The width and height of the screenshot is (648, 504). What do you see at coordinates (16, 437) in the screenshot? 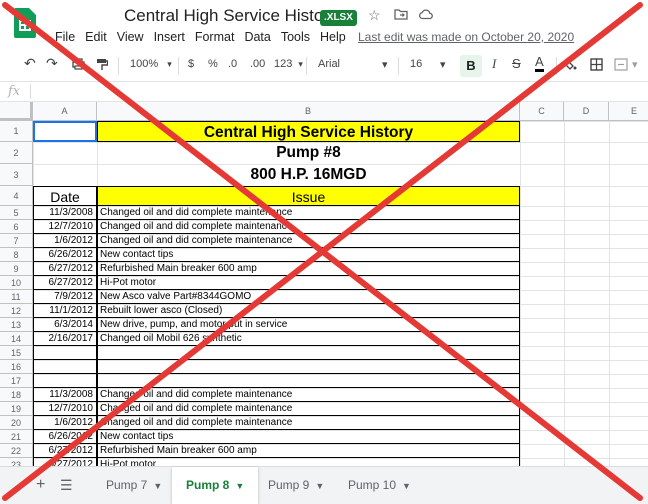
I see `row-header-21: 21` at bounding box center [16, 437].